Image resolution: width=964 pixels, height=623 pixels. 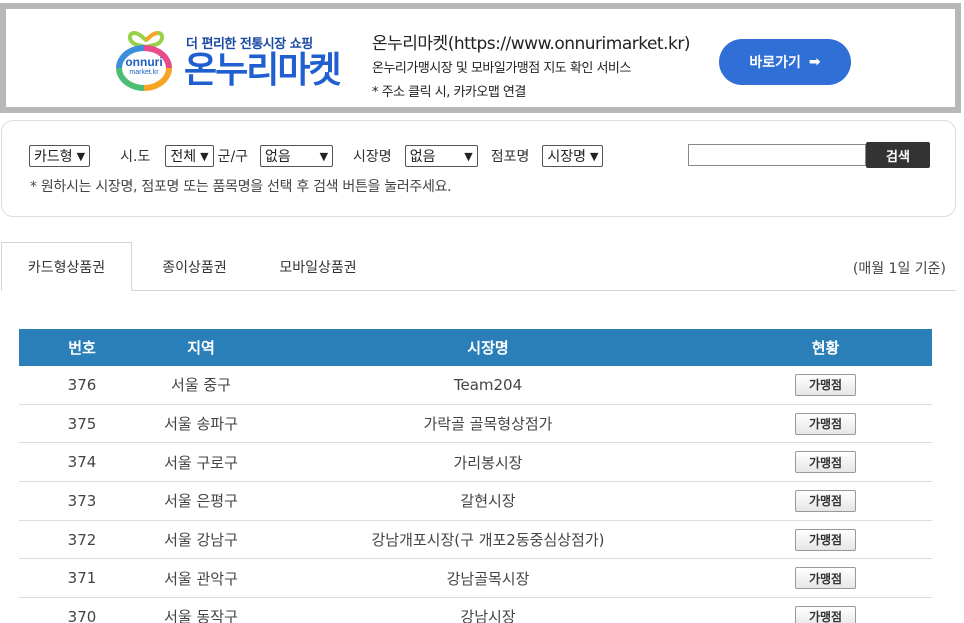 I want to click on row-market: 가리봉시장, so click(x=488, y=462).